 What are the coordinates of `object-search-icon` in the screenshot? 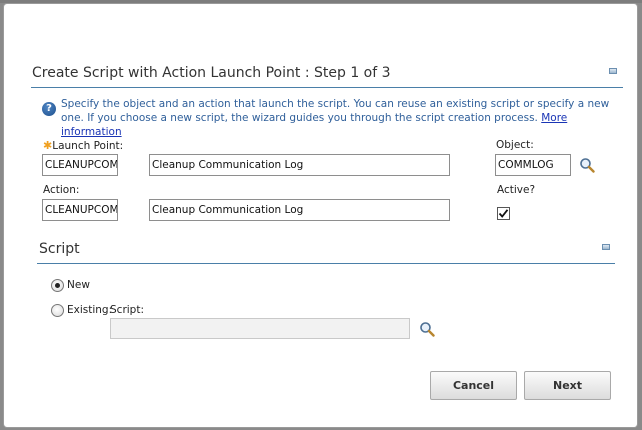 It's located at (587, 165).